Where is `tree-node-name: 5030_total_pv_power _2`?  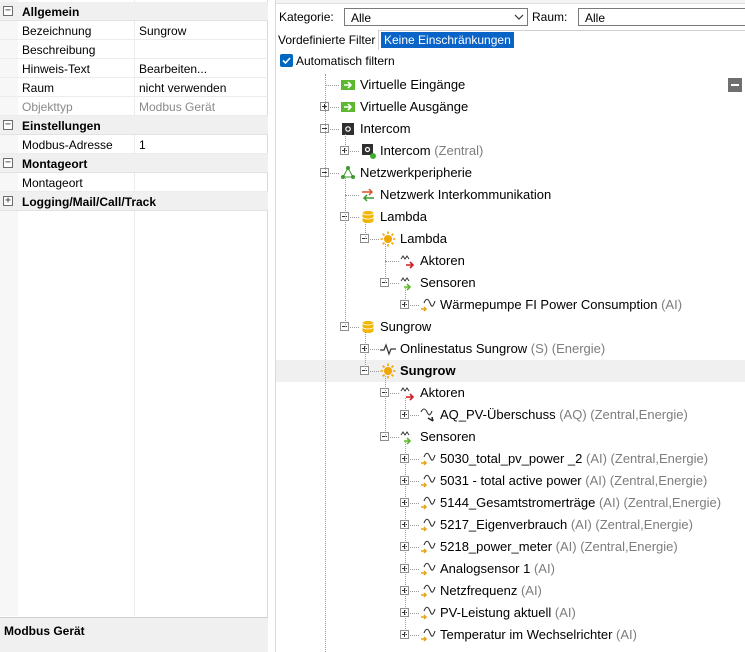
tree-node-name: 5030_total_pv_power _2 is located at coordinates (511, 458).